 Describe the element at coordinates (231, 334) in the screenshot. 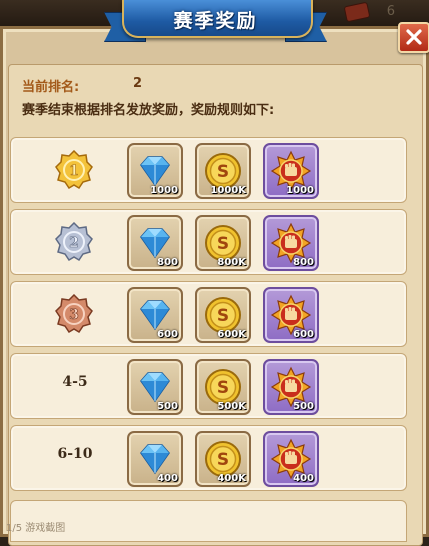

I see `reward-quantity: 600K` at that location.